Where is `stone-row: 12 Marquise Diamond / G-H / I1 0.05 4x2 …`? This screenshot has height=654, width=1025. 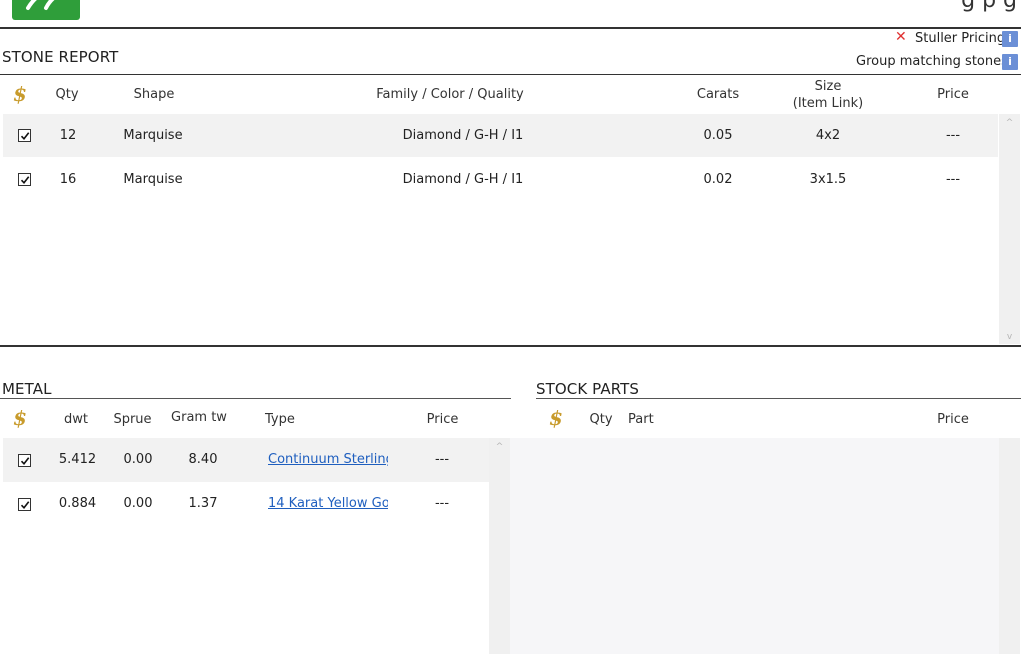
stone-row: 12 Marquise Diamond / G-H / I1 0.05 4x2 … is located at coordinates (500, 135).